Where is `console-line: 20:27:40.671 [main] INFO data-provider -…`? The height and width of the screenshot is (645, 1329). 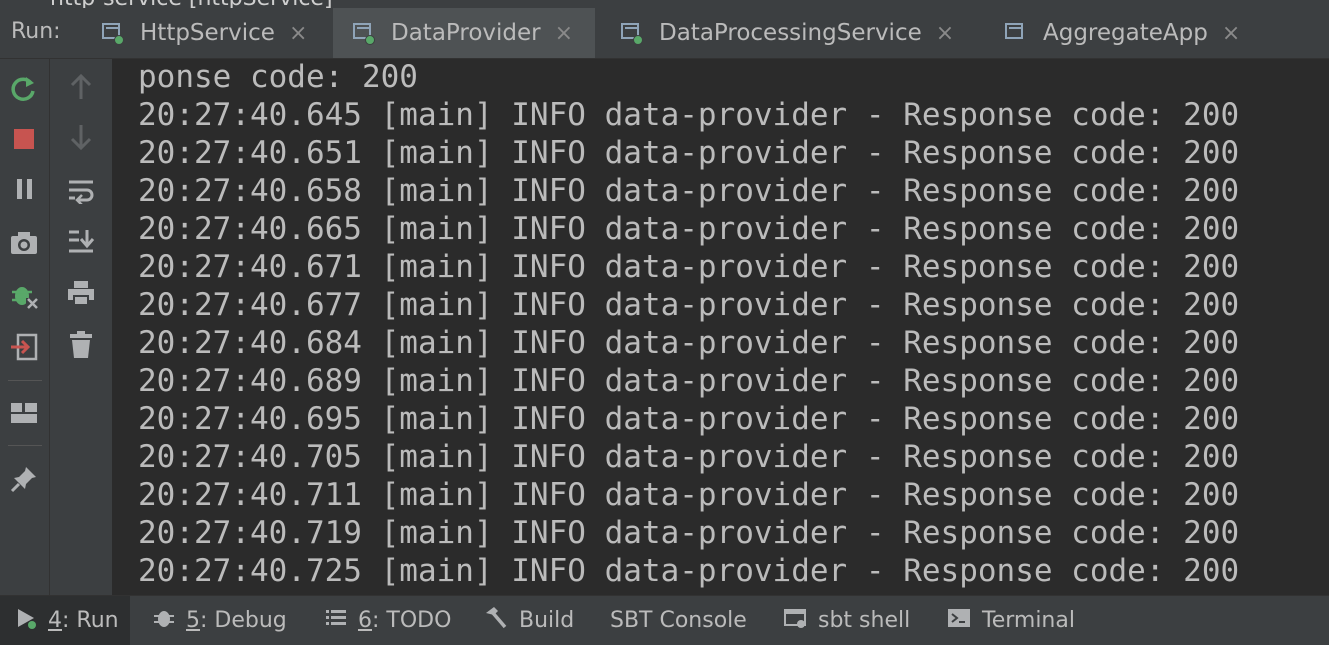
console-line: 20:27:40.671 [main] INFO data-provider -… is located at coordinates (689, 267).